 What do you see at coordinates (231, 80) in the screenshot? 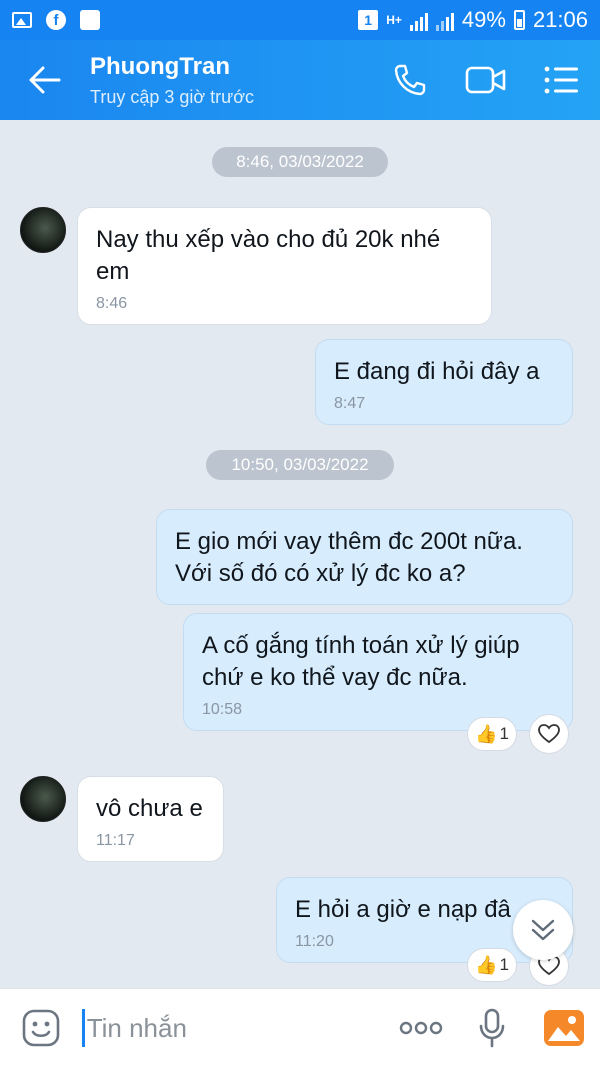
I see `contact-info: PhuongTran Truy cập 3 giờ trước` at bounding box center [231, 80].